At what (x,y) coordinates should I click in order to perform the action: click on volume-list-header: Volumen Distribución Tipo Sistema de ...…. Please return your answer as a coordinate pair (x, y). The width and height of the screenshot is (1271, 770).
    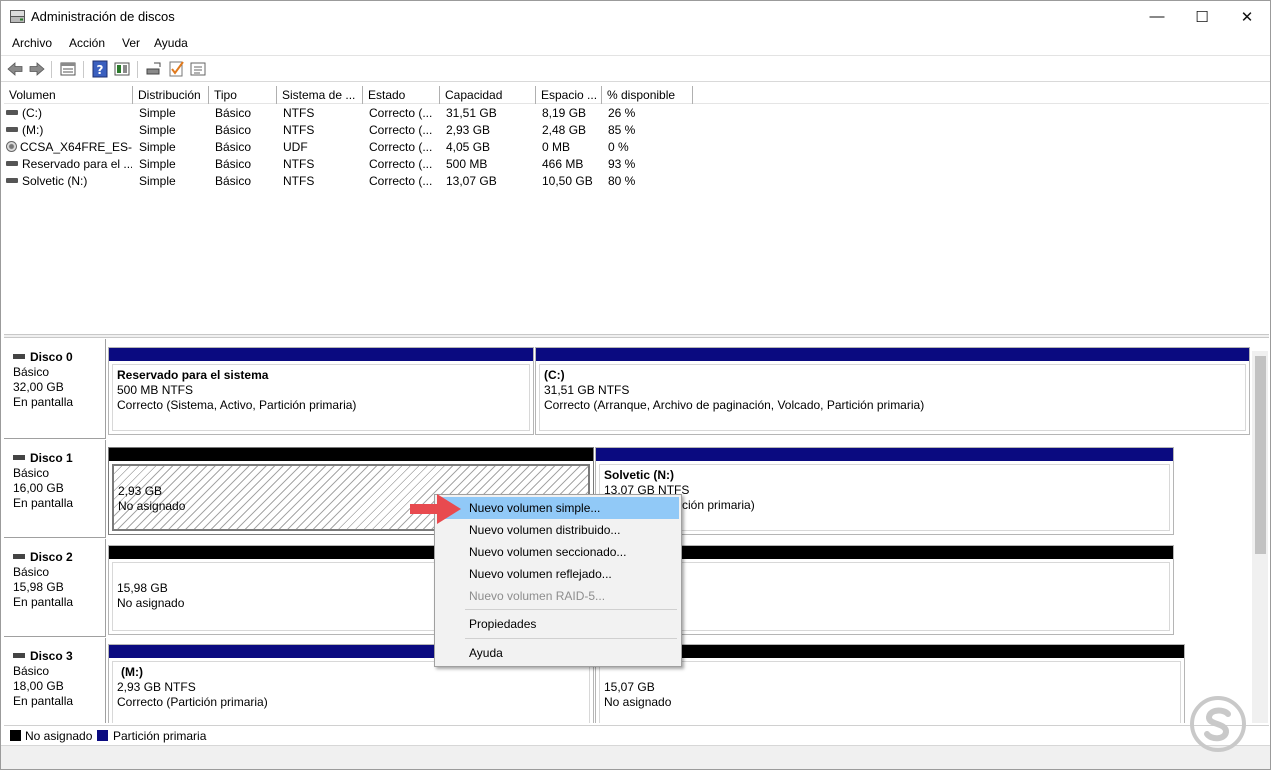
    Looking at the image, I should click on (636, 95).